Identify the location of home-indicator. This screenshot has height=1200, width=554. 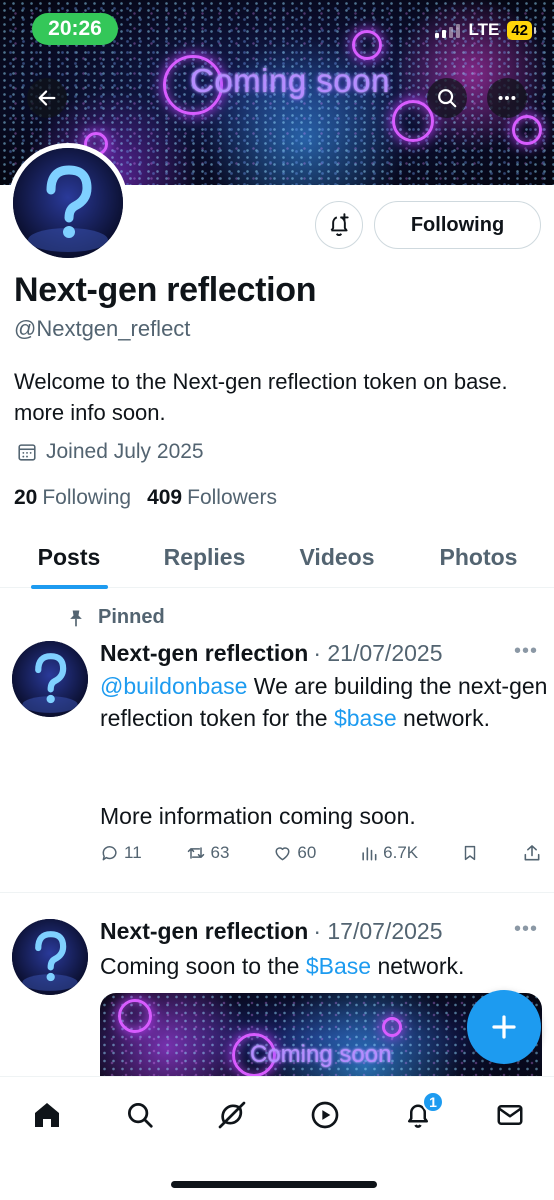
(274, 1184).